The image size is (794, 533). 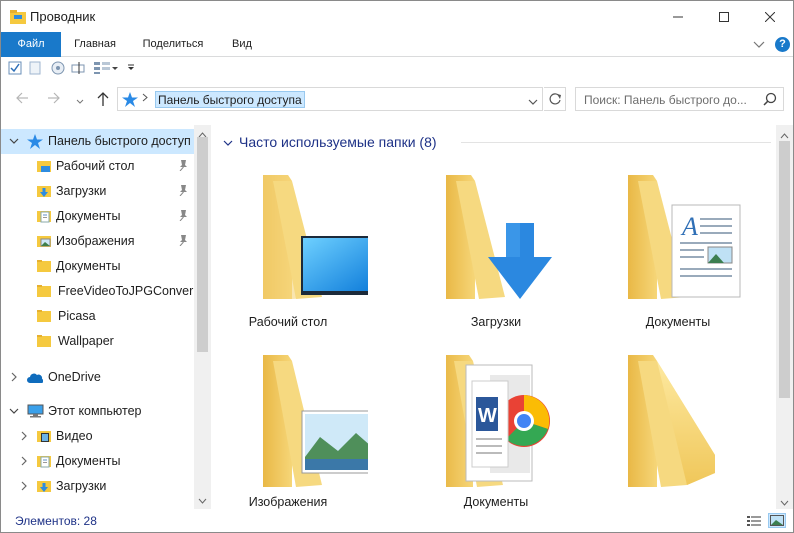 I want to click on refresh-icon, so click(x=555, y=99).